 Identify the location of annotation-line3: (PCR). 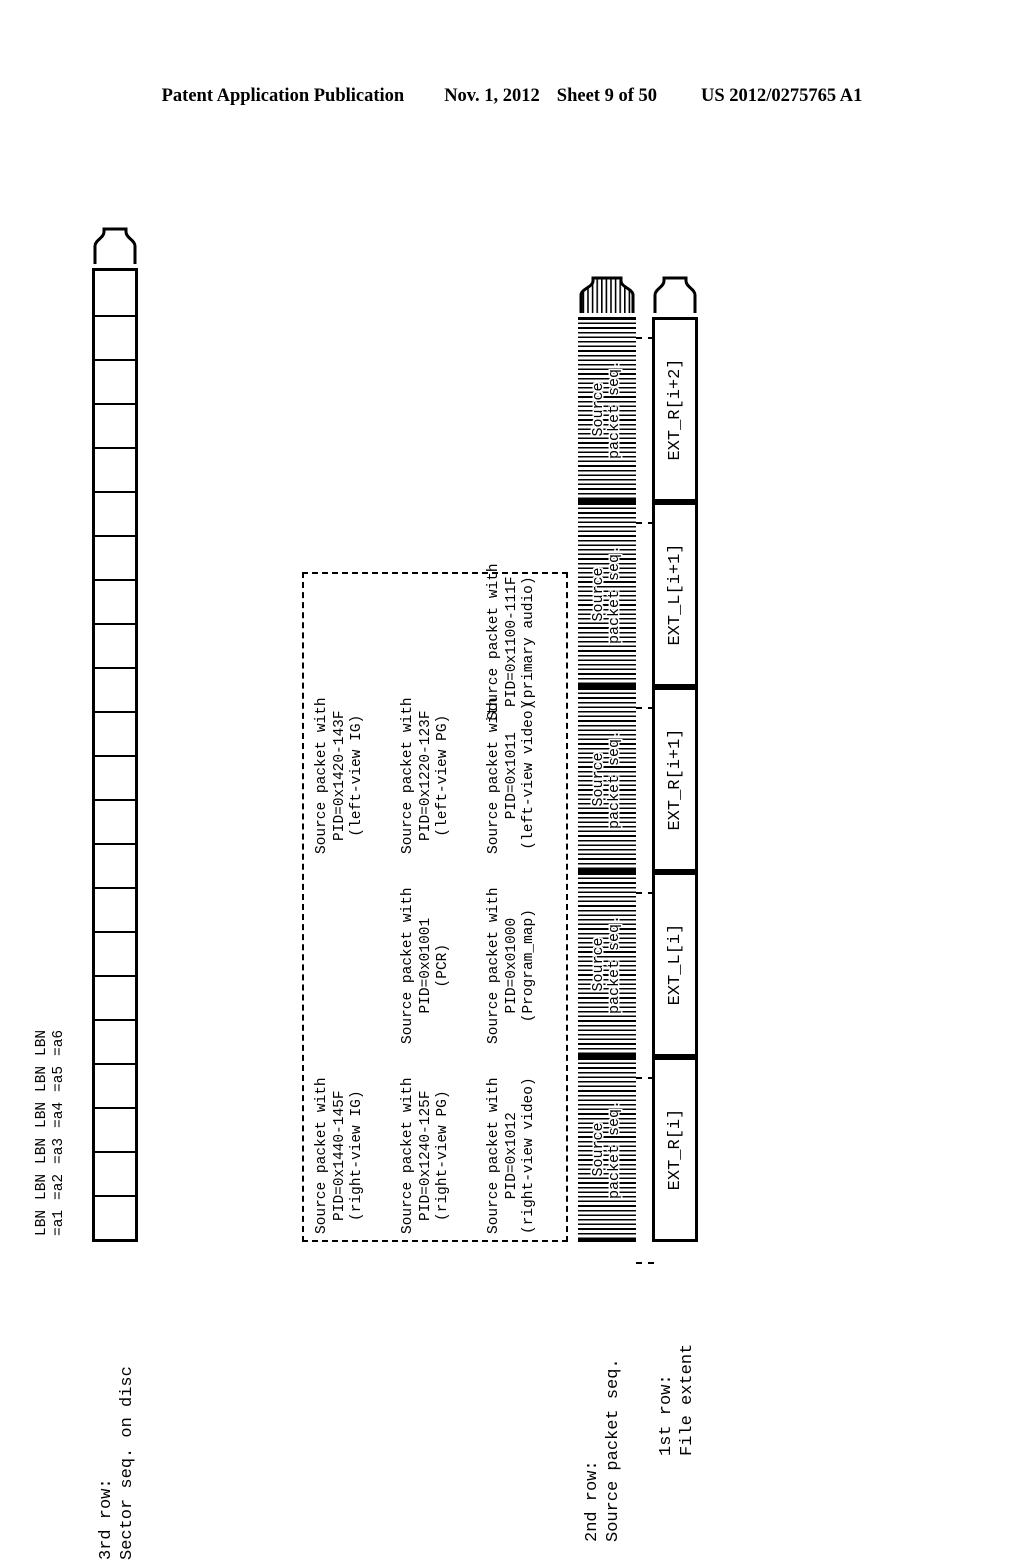
(443, 965).